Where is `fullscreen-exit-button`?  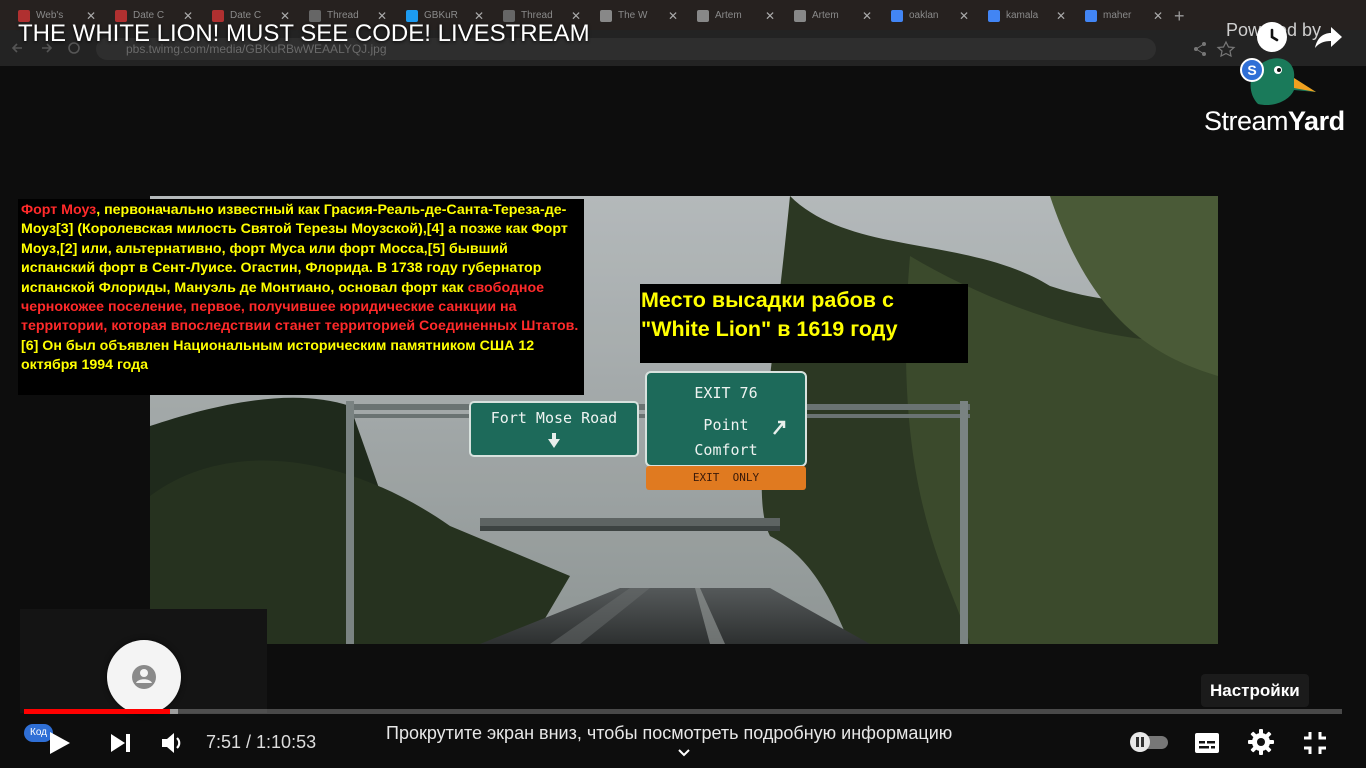 fullscreen-exit-button is located at coordinates (1315, 743).